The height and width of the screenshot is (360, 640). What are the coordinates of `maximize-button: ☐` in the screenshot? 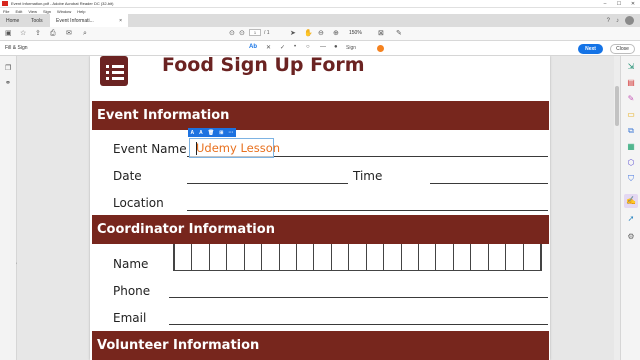 It's located at (619, 4).